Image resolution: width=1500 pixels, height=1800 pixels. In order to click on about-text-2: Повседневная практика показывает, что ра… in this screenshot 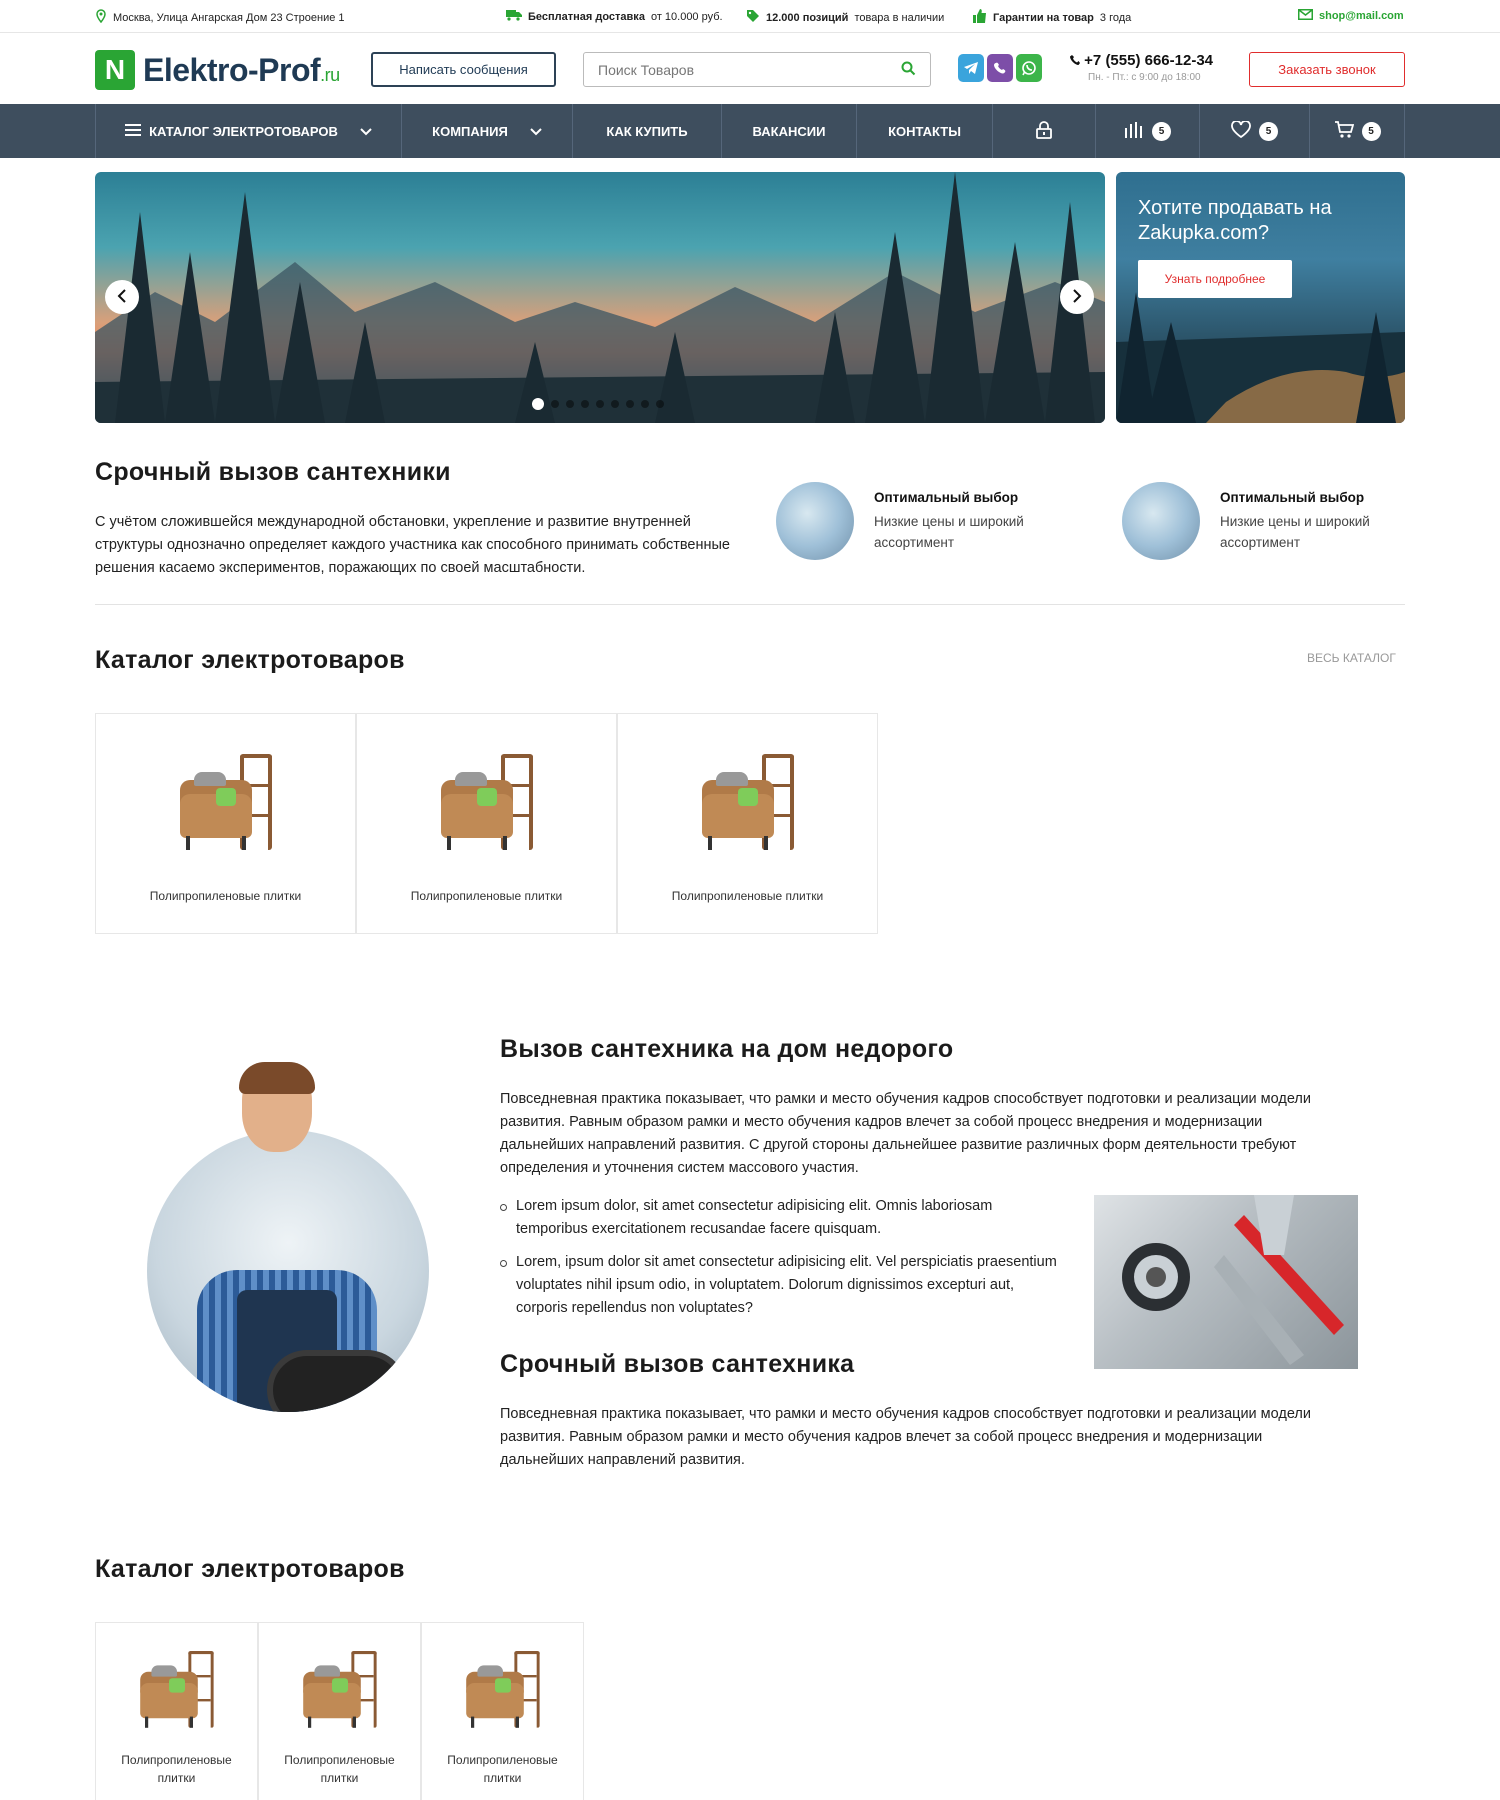, I will do `click(905, 1437)`.